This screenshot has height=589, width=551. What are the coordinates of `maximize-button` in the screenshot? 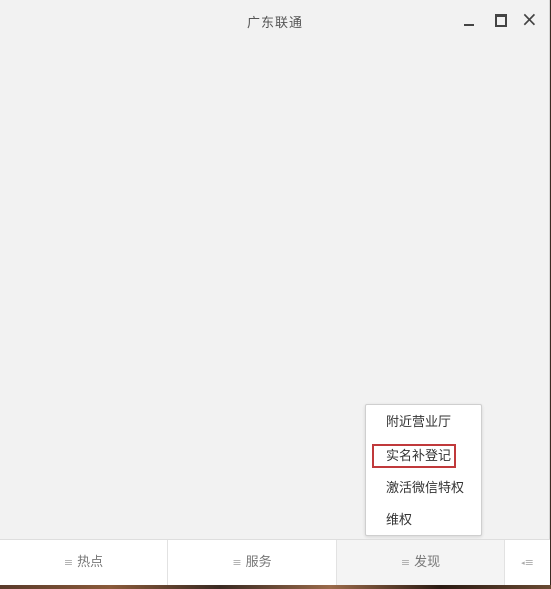 It's located at (500, 20).